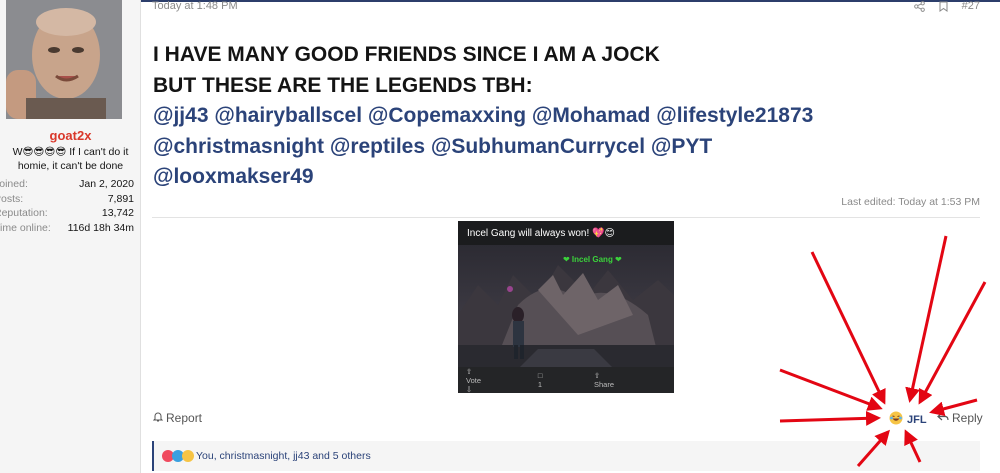 The image size is (1000, 473). What do you see at coordinates (158, 418) in the screenshot?
I see `bell-icon` at bounding box center [158, 418].